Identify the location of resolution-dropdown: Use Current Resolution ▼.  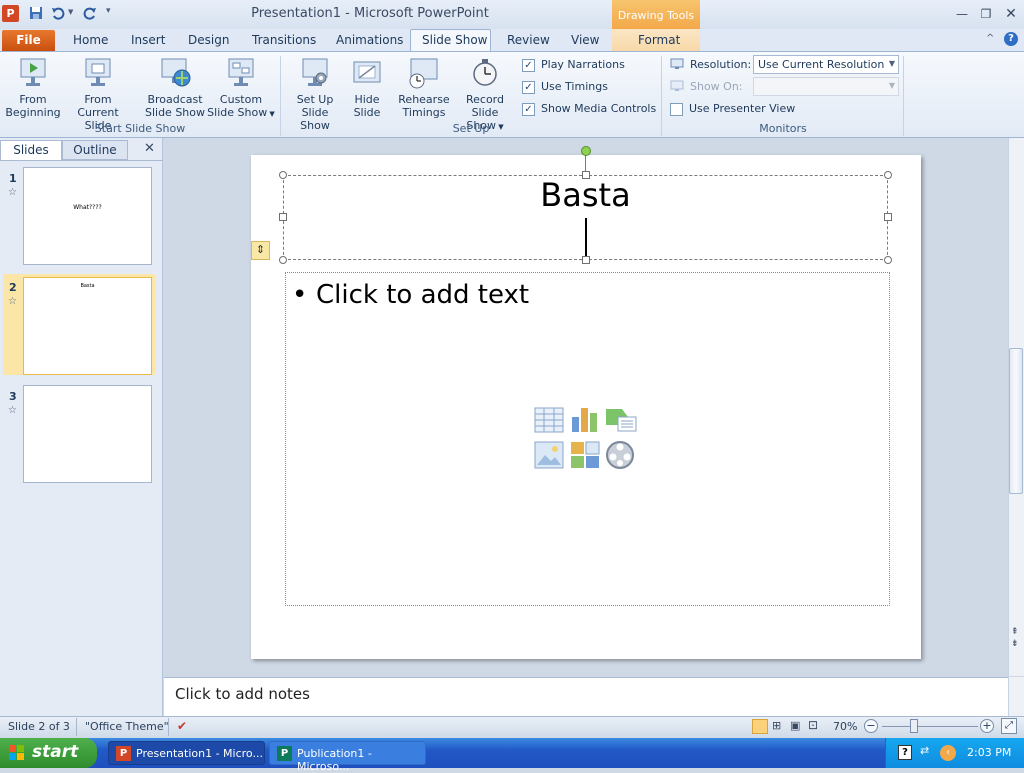
(826, 64).